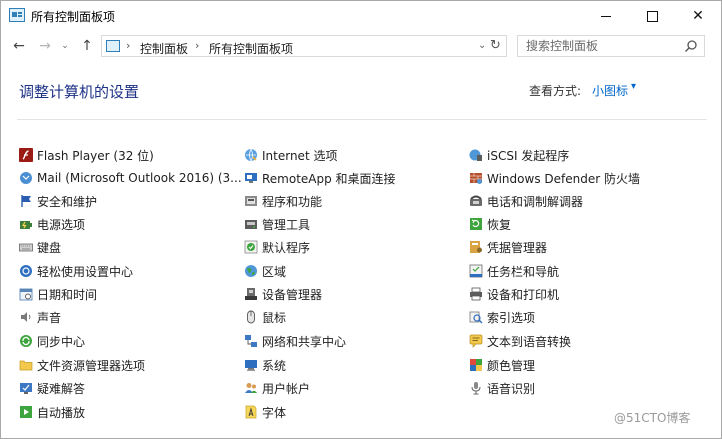 The image size is (722, 439). What do you see at coordinates (361, 16) in the screenshot?
I see `title-bar: 所有控制面板项 ✕` at bounding box center [361, 16].